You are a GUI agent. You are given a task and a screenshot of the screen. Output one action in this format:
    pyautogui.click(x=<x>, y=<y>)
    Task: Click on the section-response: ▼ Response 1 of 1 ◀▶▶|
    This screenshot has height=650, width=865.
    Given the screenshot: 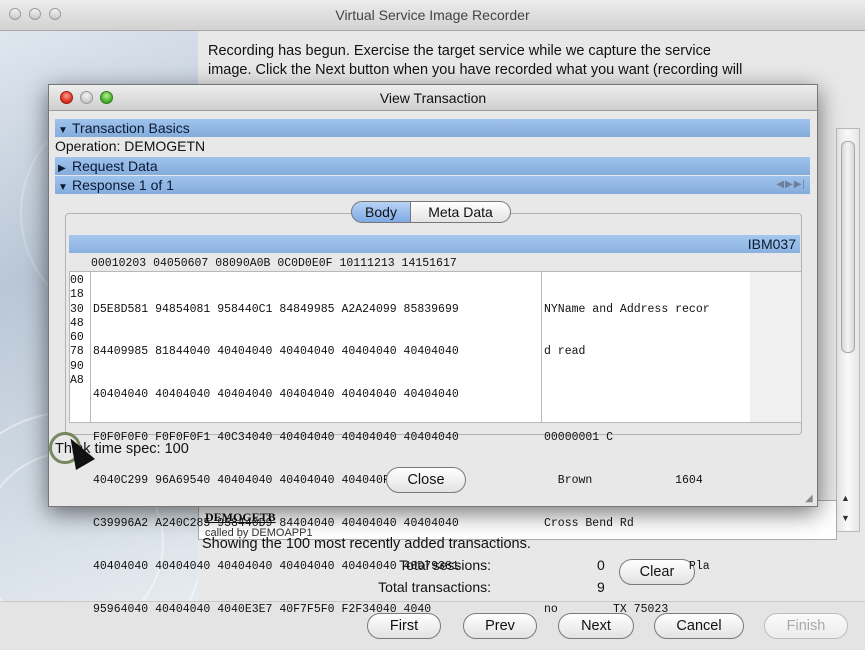 What is the action you would take?
    pyautogui.click(x=432, y=185)
    